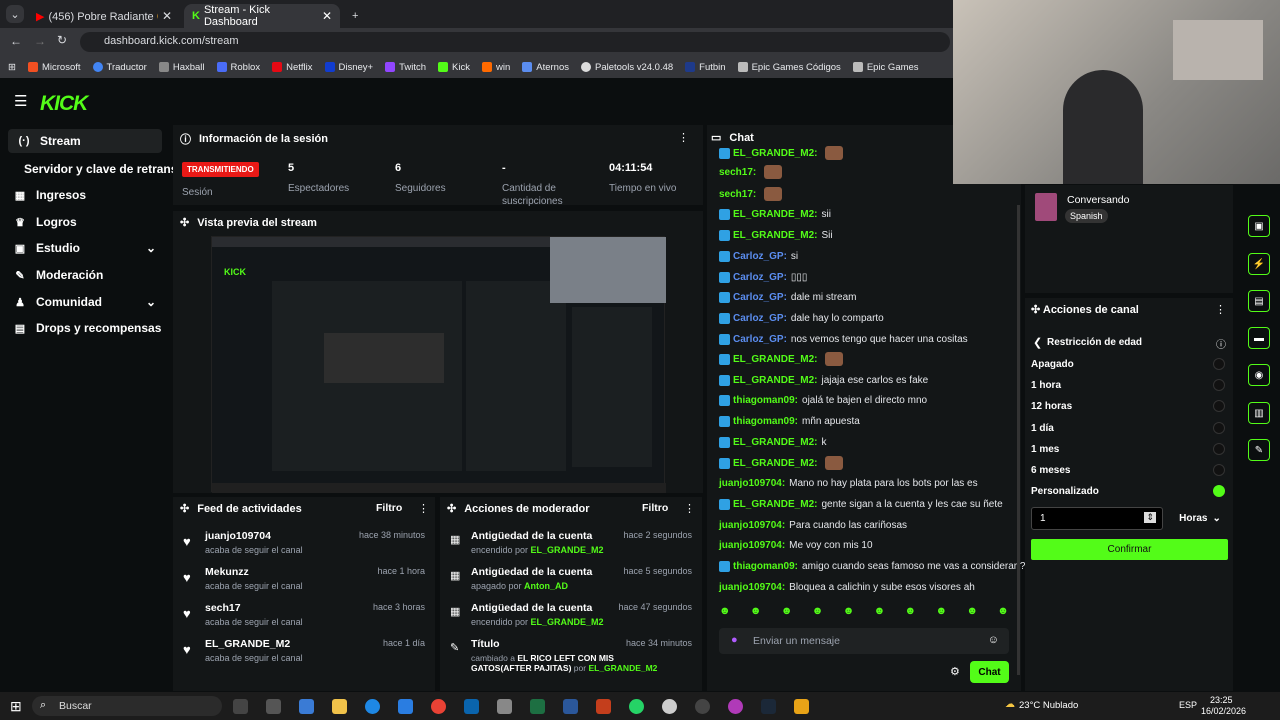  I want to click on mic-icon: ●, so click(734, 640).